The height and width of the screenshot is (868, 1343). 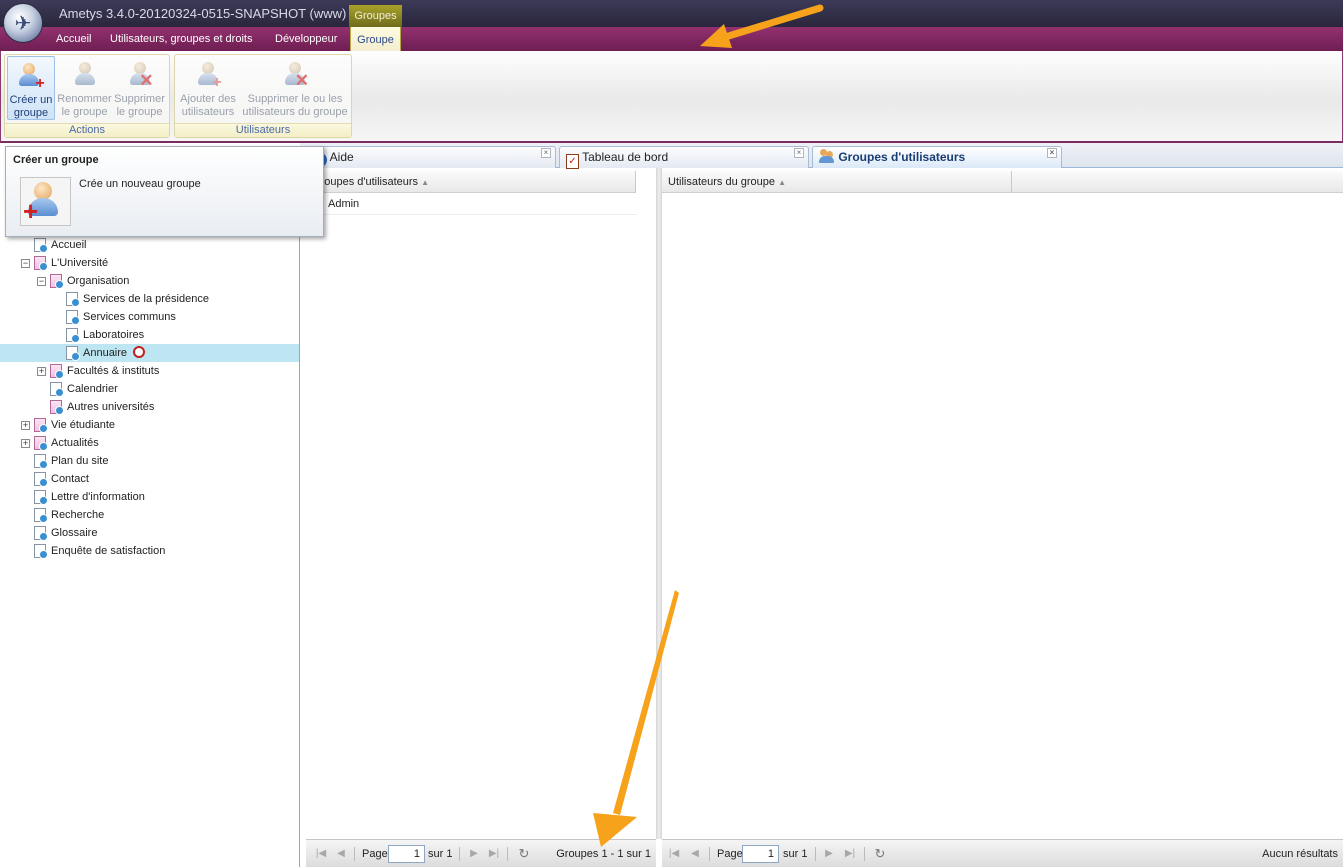 I want to click on sitemap-node: Plan du site, so click(x=149, y=461).